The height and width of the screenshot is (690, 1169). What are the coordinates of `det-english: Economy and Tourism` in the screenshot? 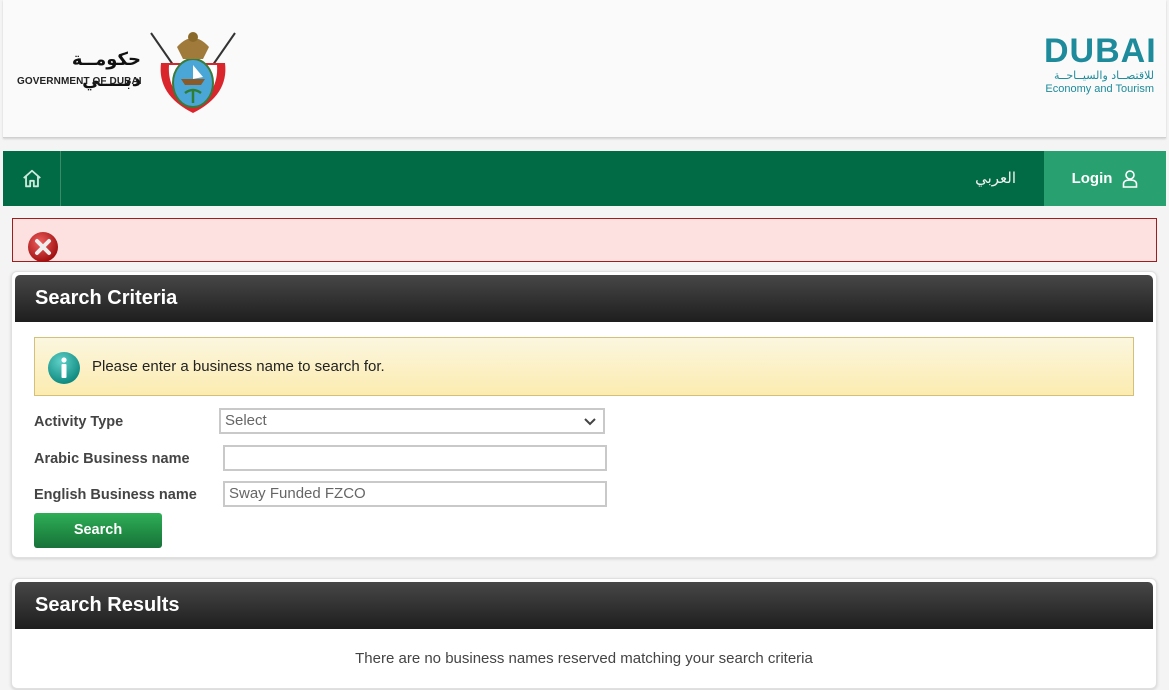 It's located at (1099, 89).